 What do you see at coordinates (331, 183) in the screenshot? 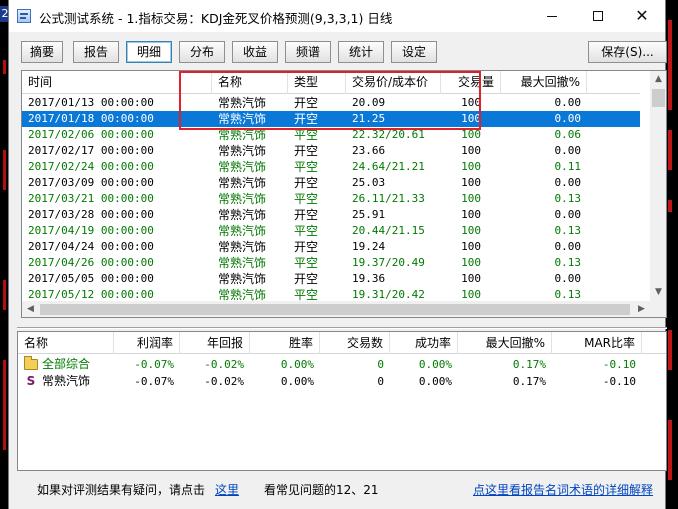
I see `table-row: 2017/03/09 00:00:00 常熟汽饰 开空 25.03 100 0.00` at bounding box center [331, 183].